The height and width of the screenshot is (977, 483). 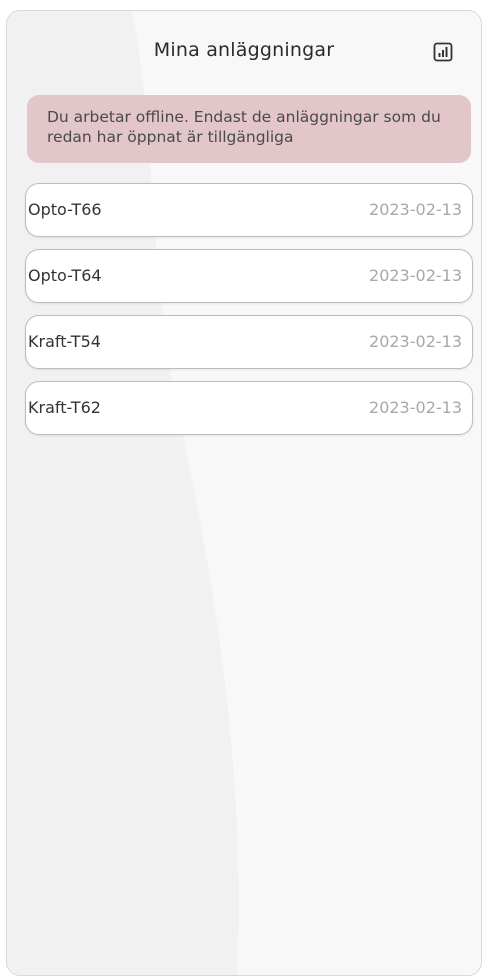 What do you see at coordinates (65, 275) in the screenshot?
I see `facility-name: Opto-T64` at bounding box center [65, 275].